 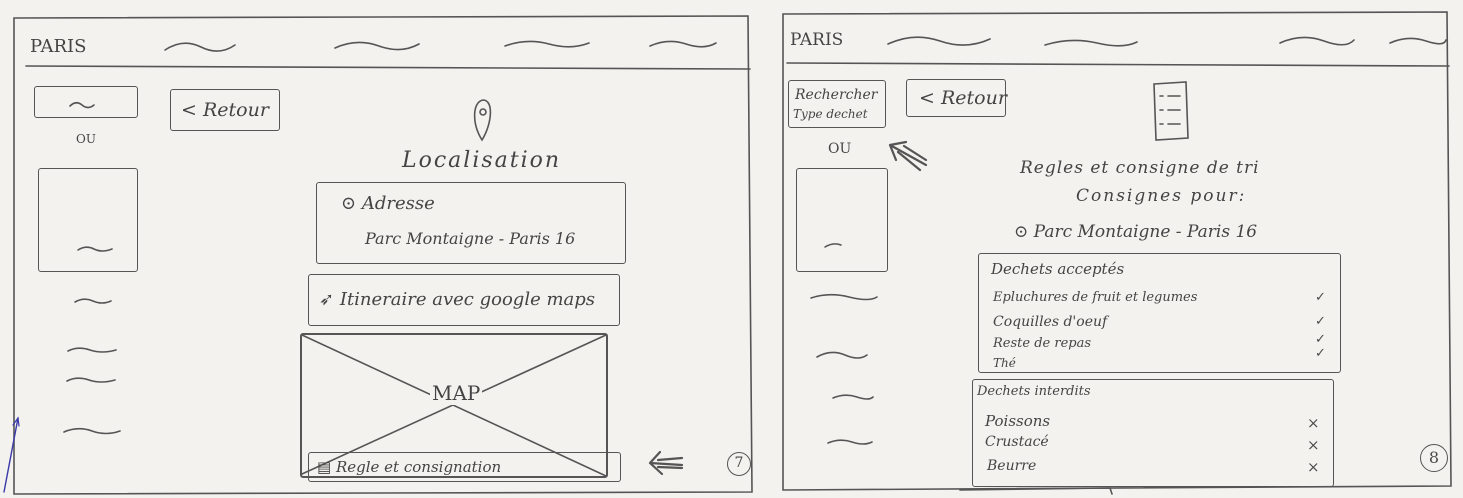 I want to click on list-item: Reste de repas, so click(x=1042, y=343).